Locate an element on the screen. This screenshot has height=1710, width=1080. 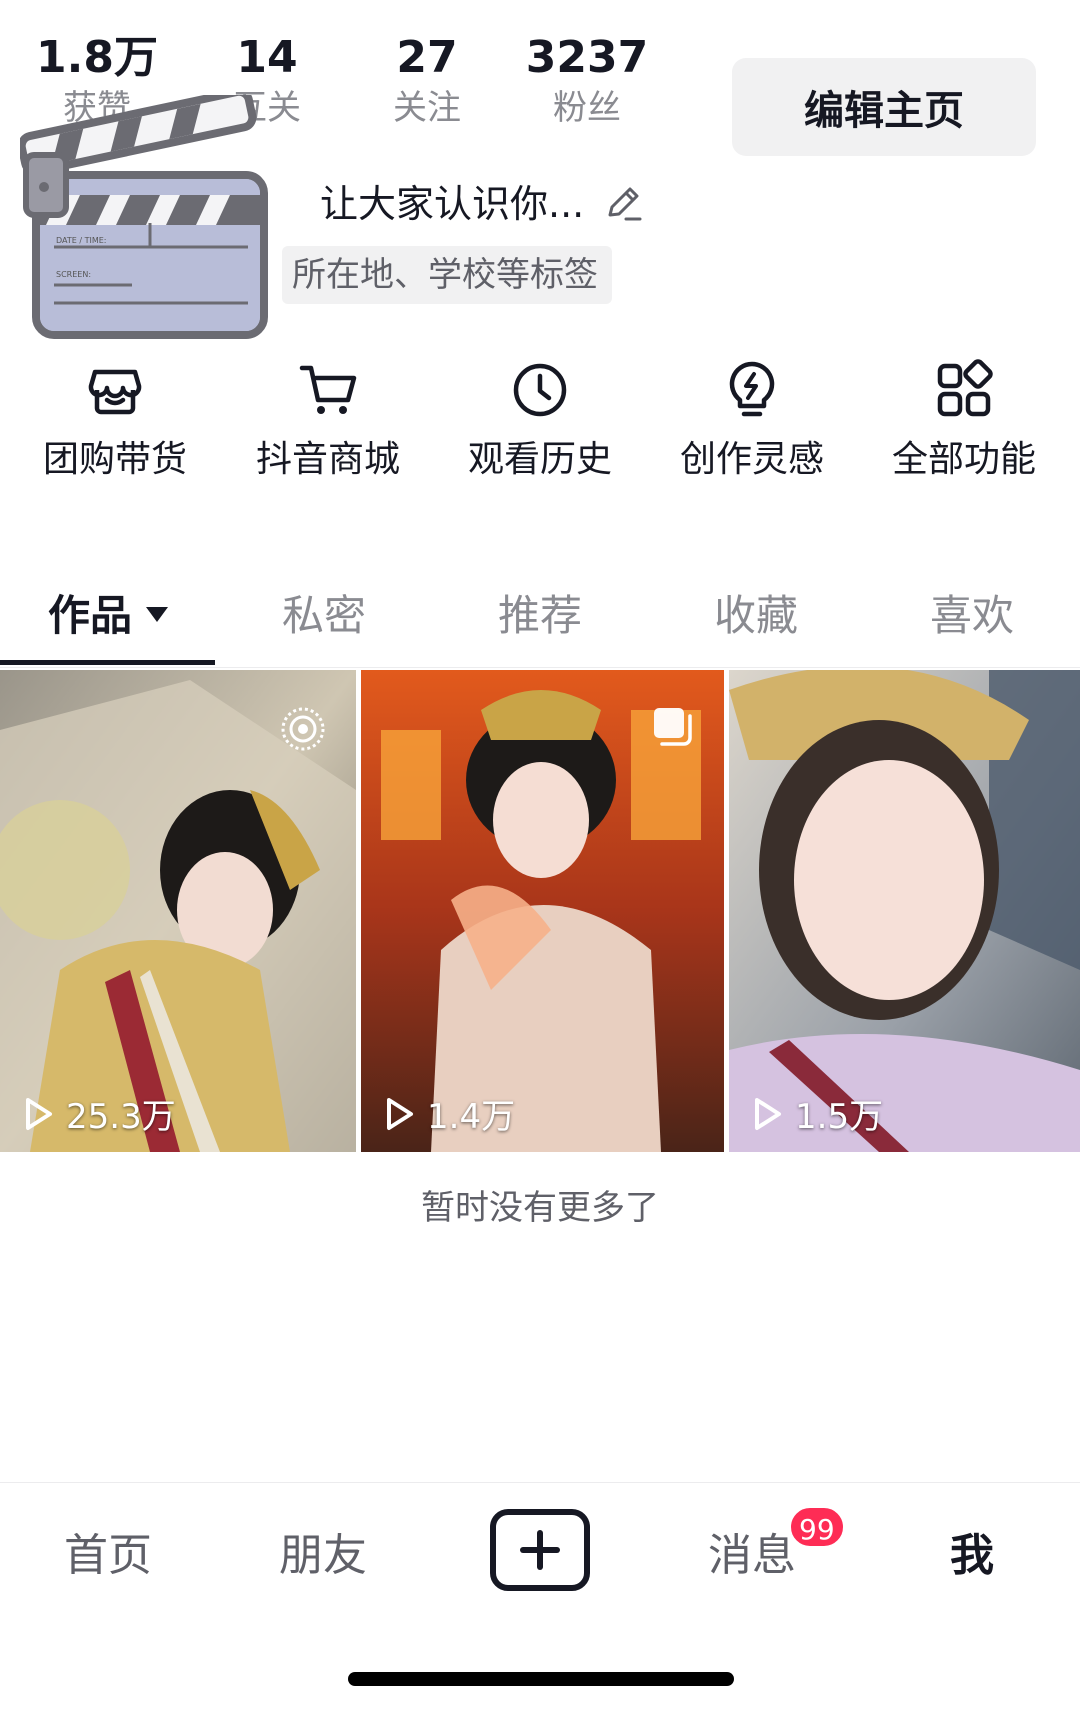
video-cover-image is located at coordinates (904, 911).